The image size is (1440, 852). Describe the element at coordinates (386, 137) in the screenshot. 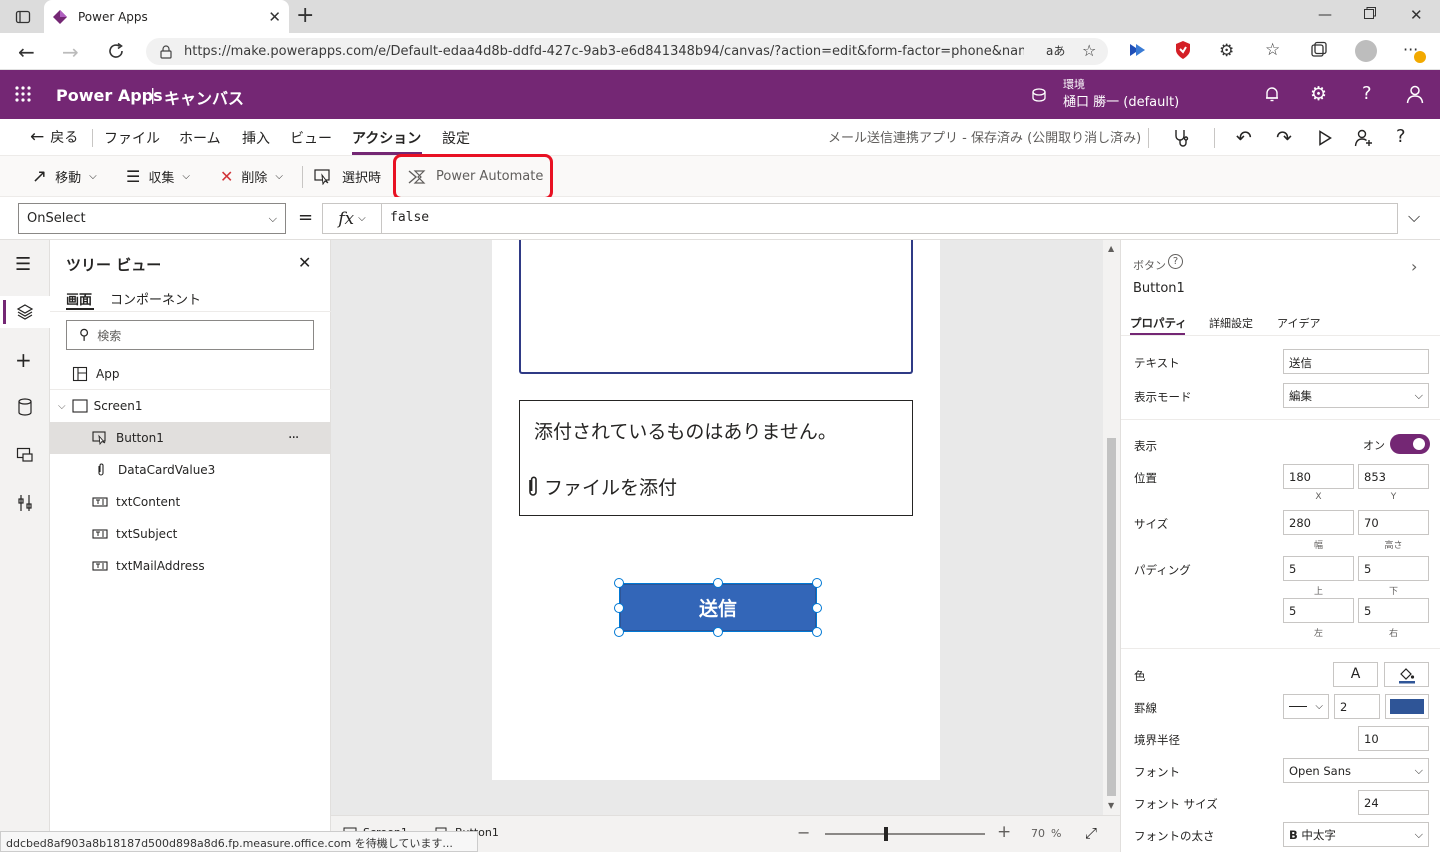

I see `menu-action: アクション` at that location.